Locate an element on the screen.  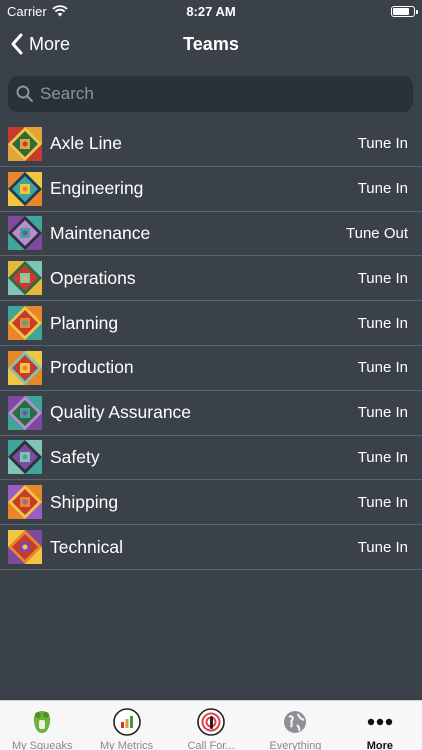
tune-toggle-button: Tune Out is located at coordinates (377, 233).